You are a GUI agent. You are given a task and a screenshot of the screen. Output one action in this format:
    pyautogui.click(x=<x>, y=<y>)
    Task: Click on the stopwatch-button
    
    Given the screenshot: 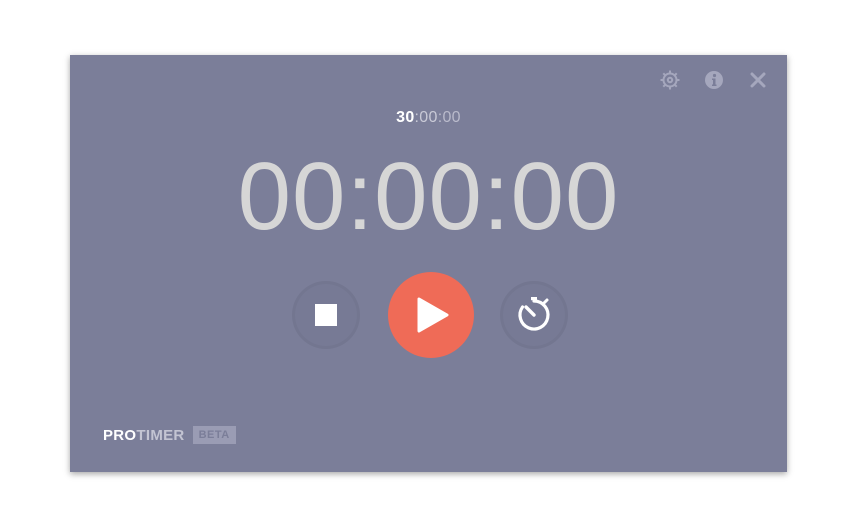 What is the action you would take?
    pyautogui.click(x=534, y=315)
    